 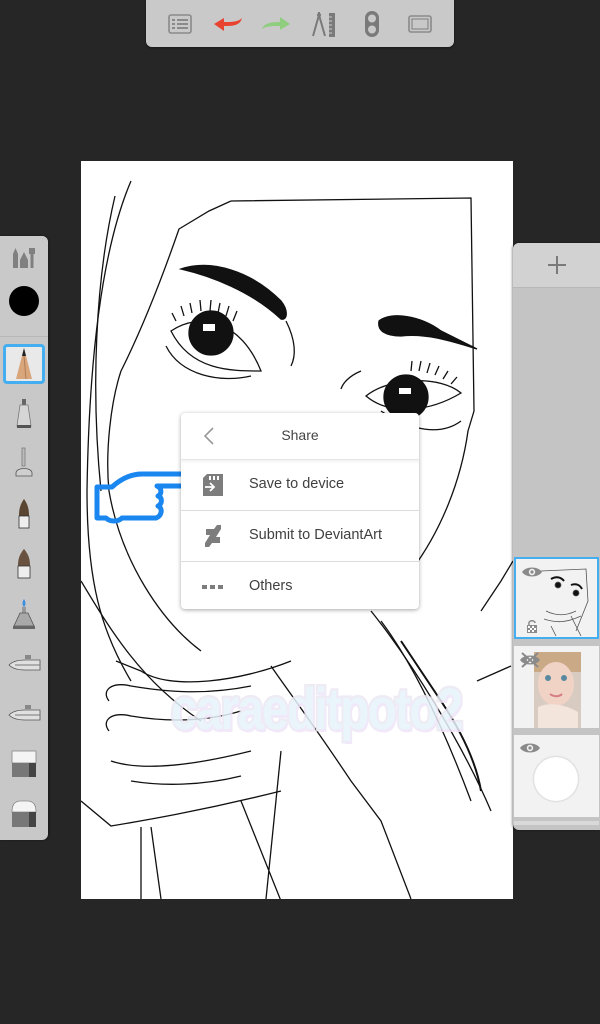 I want to click on submit-deviantart-label: Submit to DeviantArt, so click(x=315, y=535).